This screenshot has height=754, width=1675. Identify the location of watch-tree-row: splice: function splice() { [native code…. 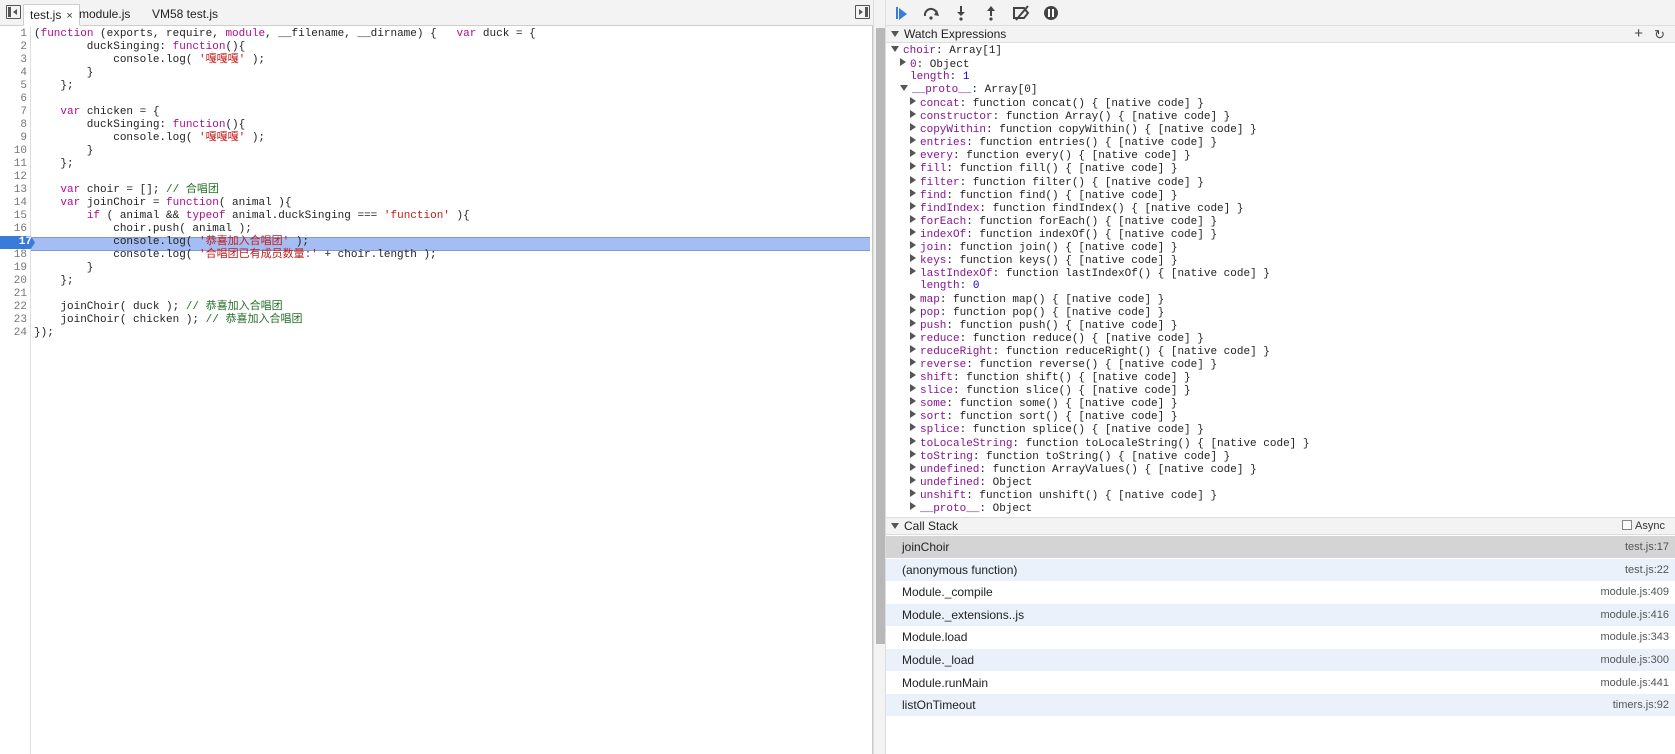
(1057, 429).